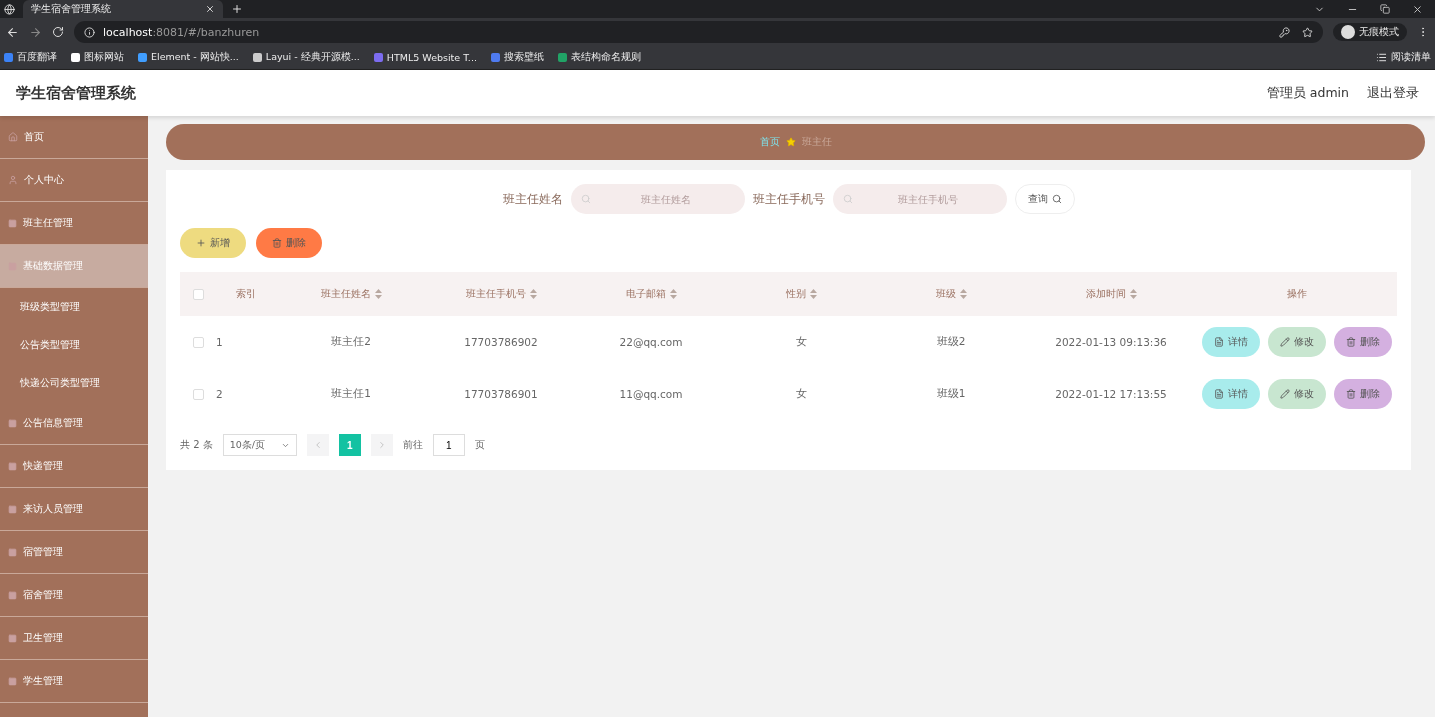 This screenshot has height=717, width=1435. What do you see at coordinates (30, 57) in the screenshot?
I see `bookmark-link: 百度翻译` at bounding box center [30, 57].